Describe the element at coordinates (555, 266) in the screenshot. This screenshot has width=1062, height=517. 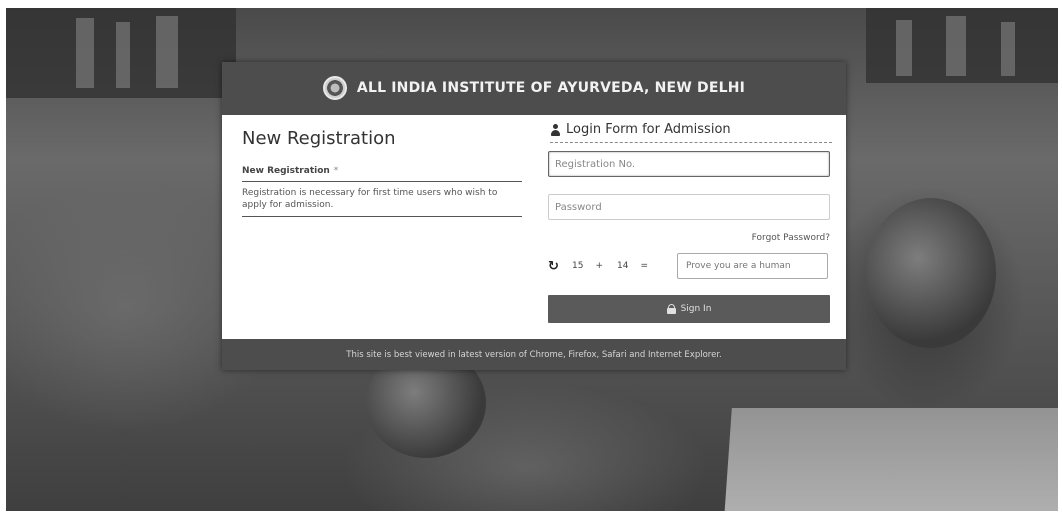
I see `refresh-icon: ↻` at that location.